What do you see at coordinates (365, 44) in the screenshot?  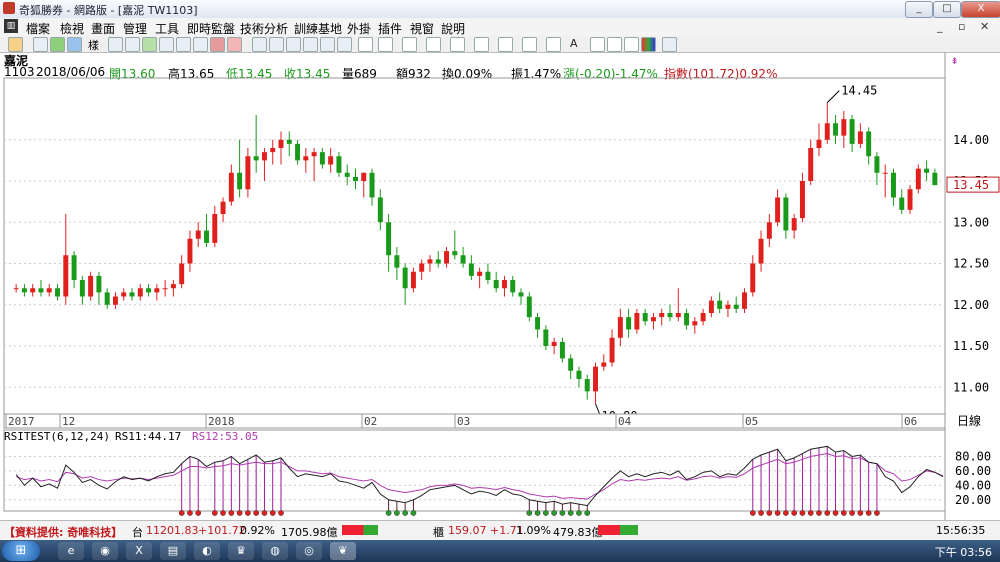 I see `cursor-icon` at bounding box center [365, 44].